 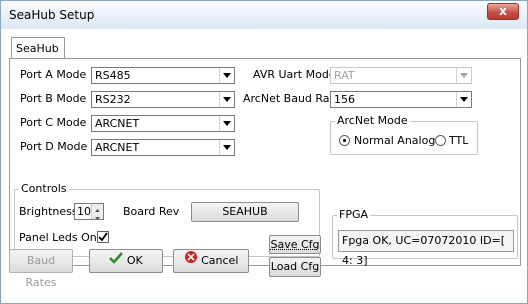 I want to click on radio-ttl, so click(x=440, y=140).